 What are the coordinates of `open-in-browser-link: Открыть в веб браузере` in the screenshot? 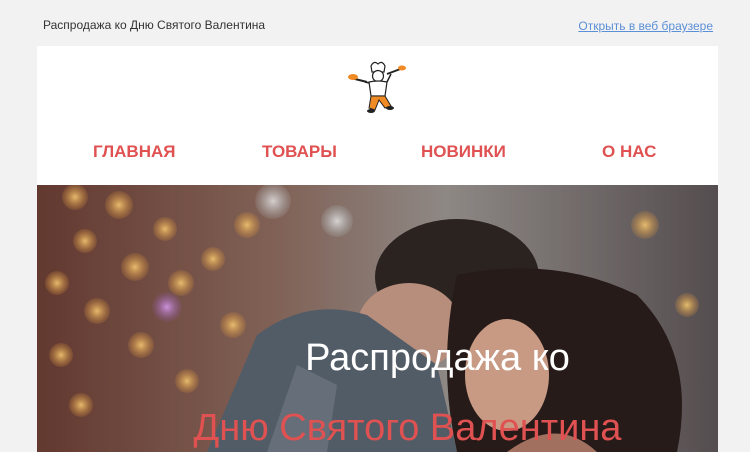 It's located at (645, 26).